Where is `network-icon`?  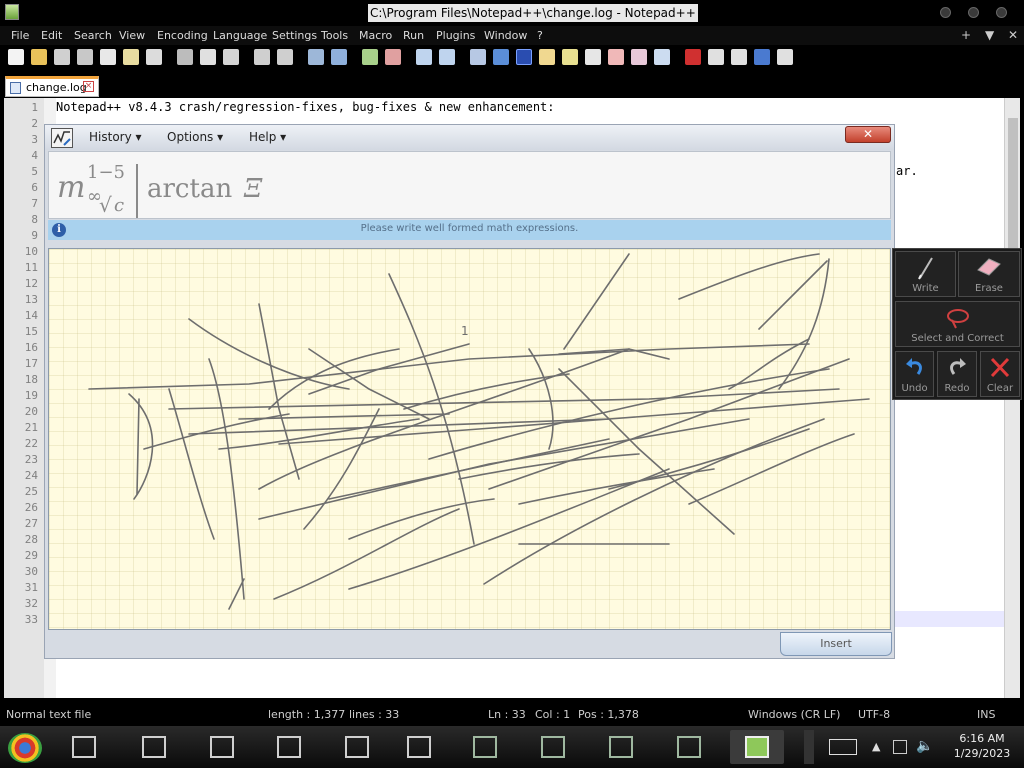 network-icon is located at coordinates (900, 747).